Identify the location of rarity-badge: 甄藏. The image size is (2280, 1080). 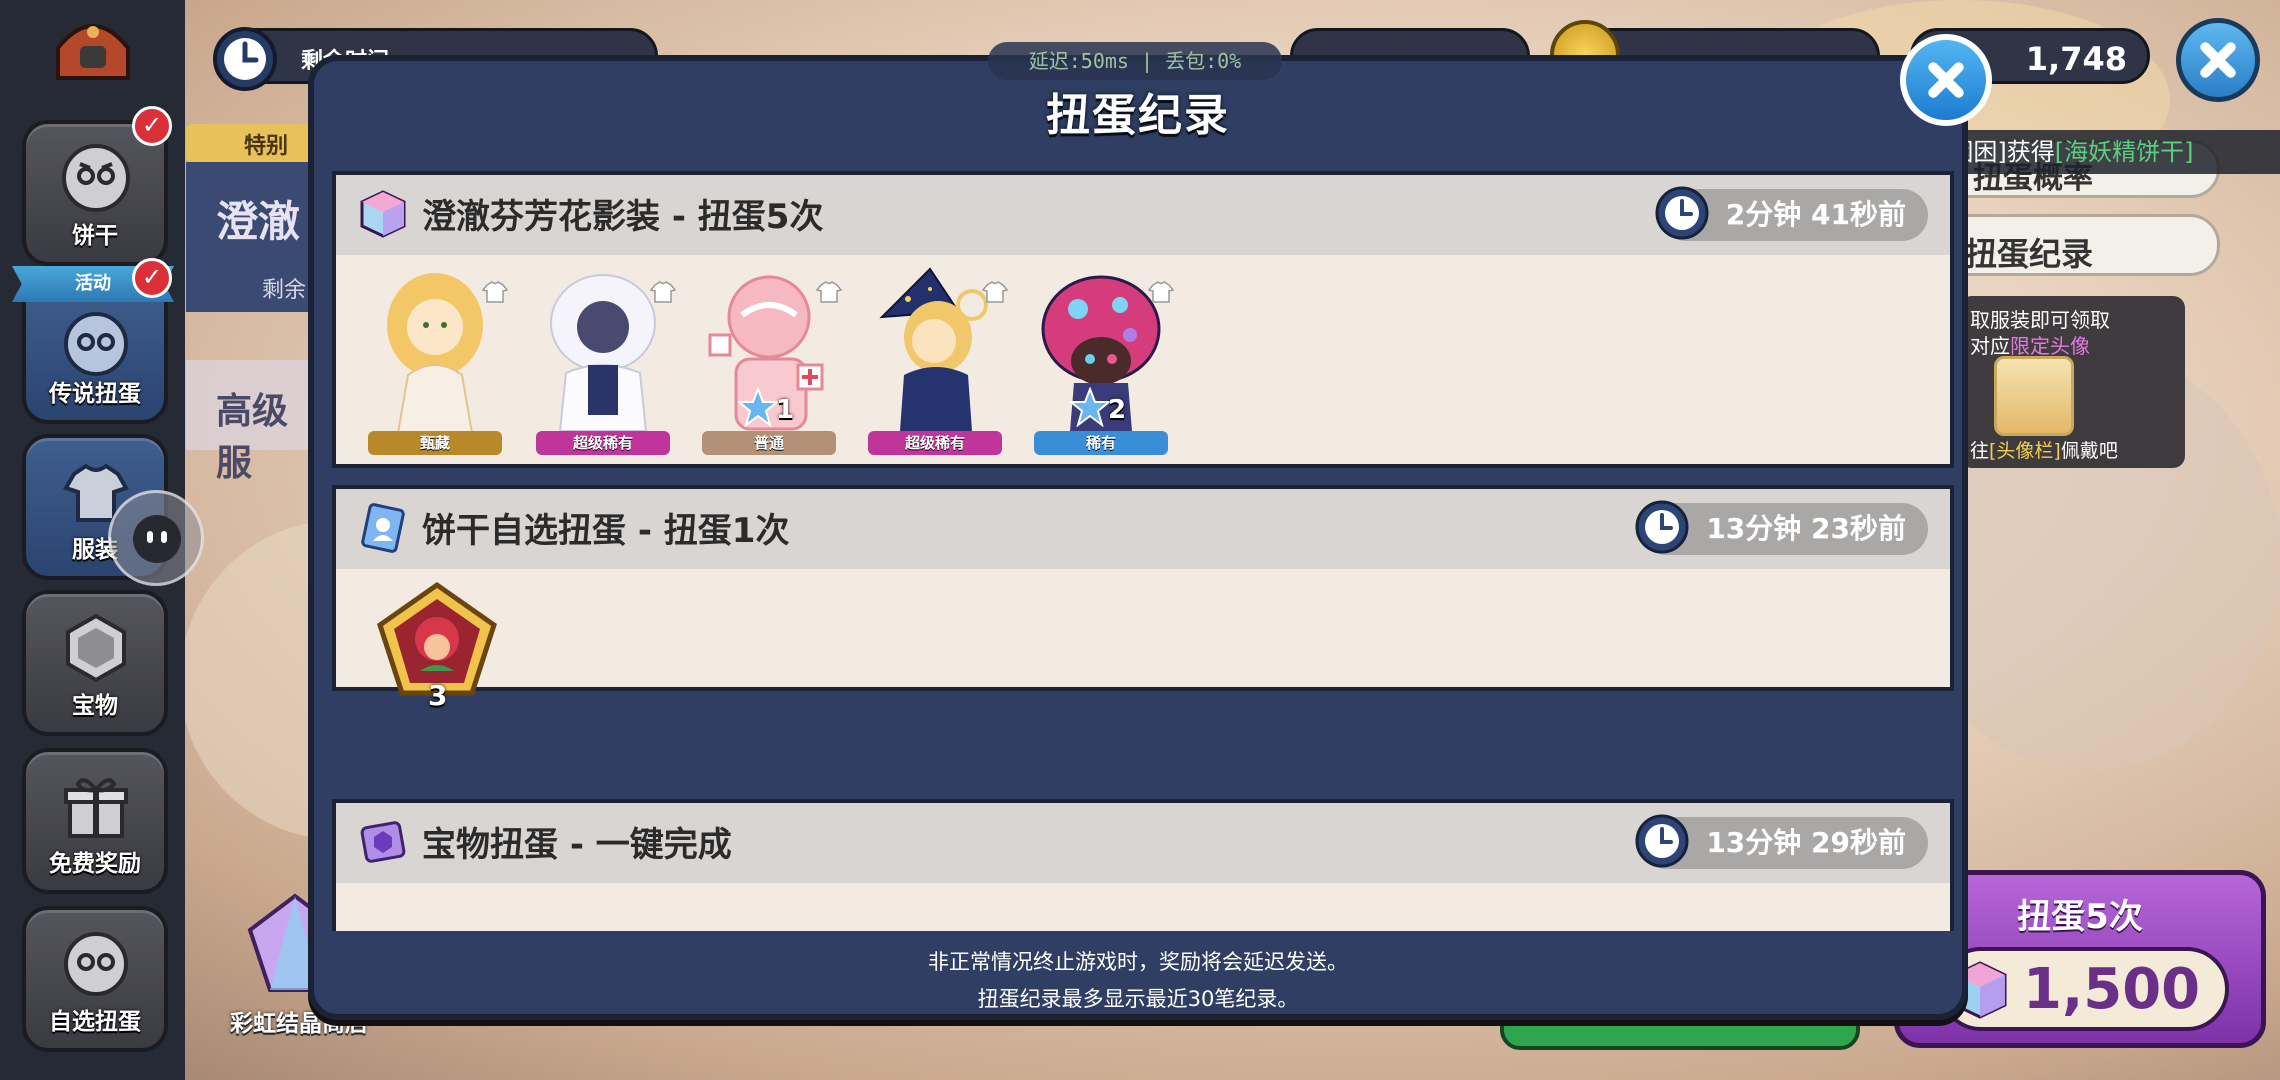
(435, 443).